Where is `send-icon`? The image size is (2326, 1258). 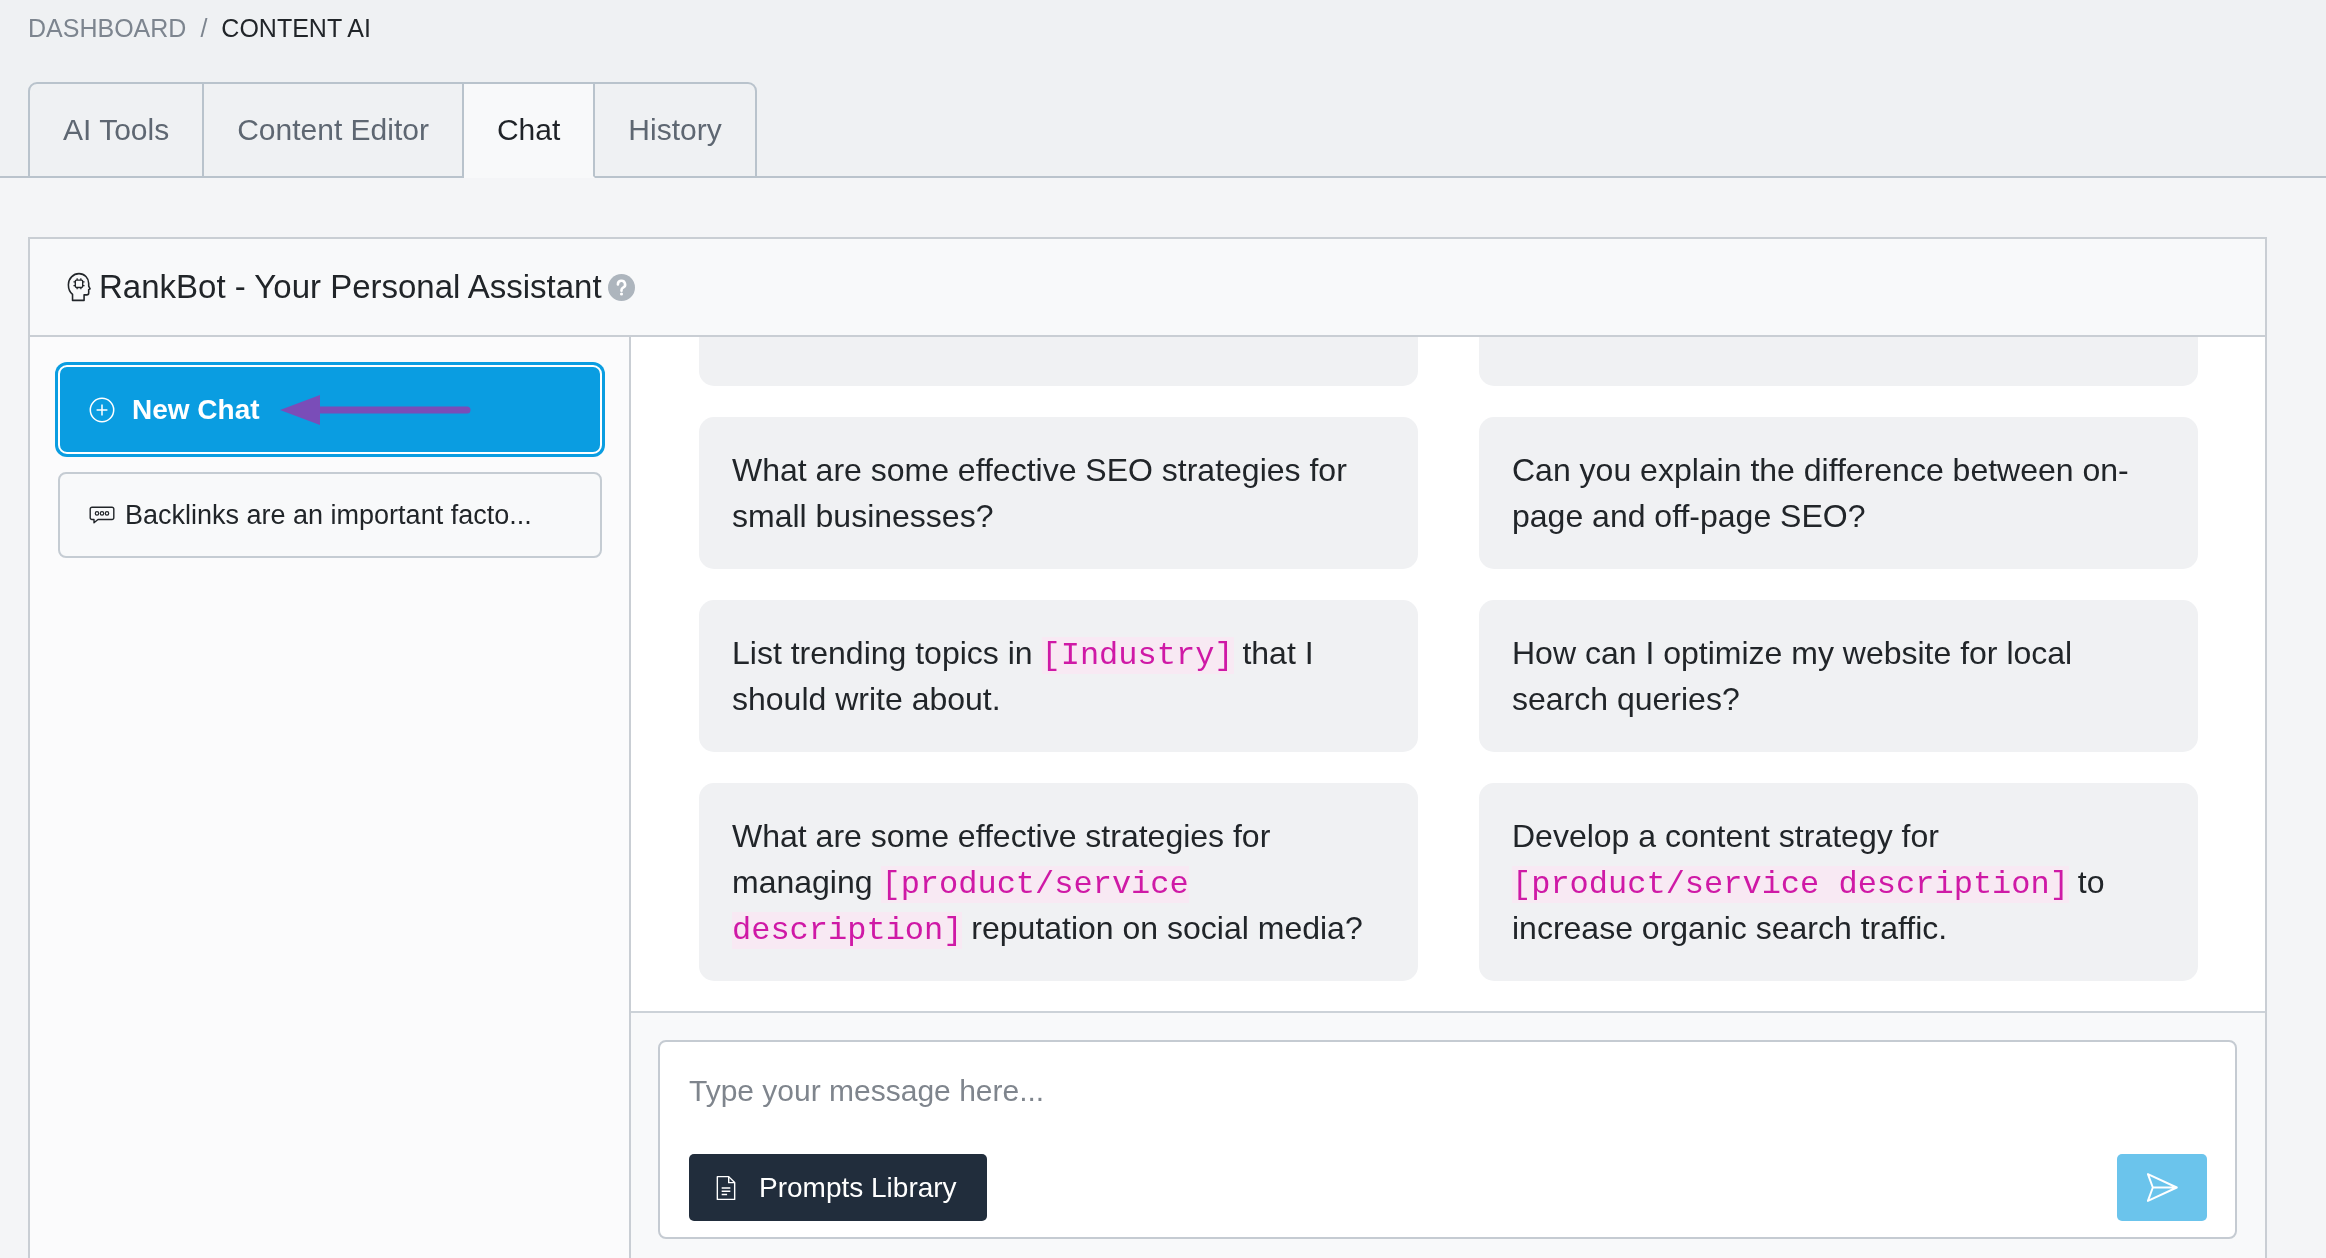 send-icon is located at coordinates (2162, 1187).